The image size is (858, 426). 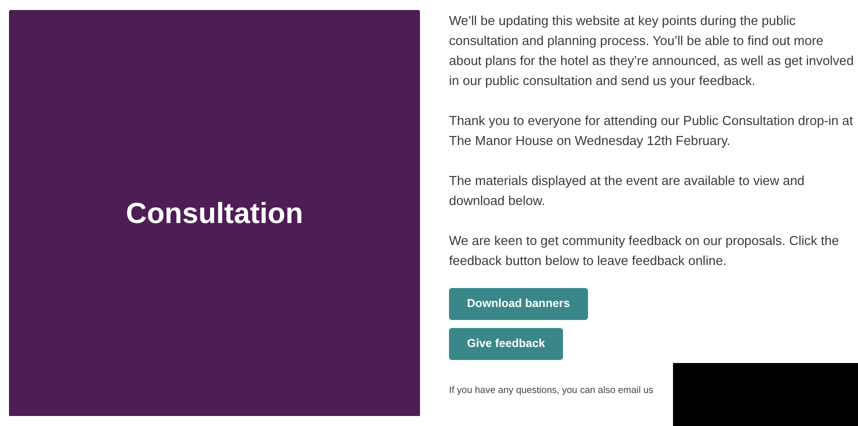 I want to click on body-paragraph: Thank you to everyone for attending our Public Consultation drop-in at The Manor House on Wednesday 12th February., so click(x=651, y=131).